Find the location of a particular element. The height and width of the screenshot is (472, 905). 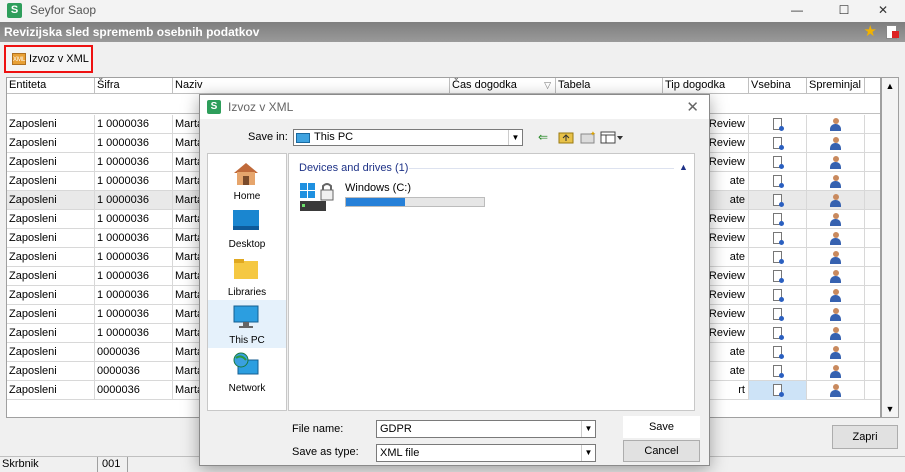

close-button: Zapri is located at coordinates (865, 437).